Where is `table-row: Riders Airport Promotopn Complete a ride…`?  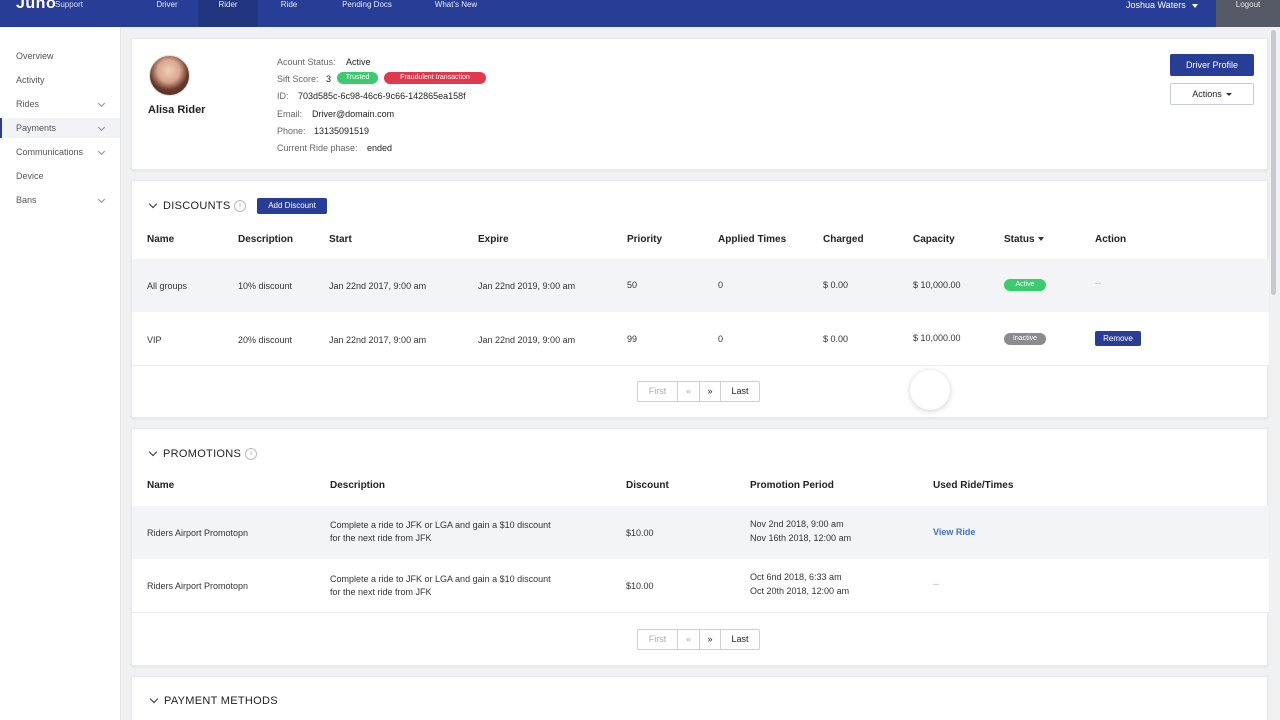 table-row: Riders Airport Promotopn Complete a ride… is located at coordinates (700, 532).